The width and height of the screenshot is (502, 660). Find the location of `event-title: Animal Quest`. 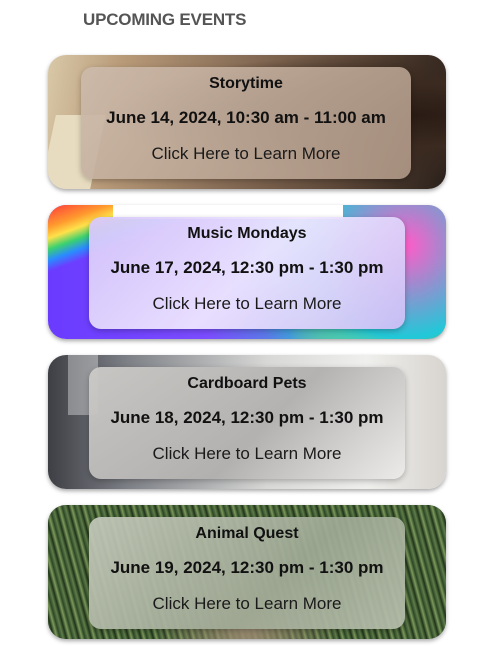

event-title: Animal Quest is located at coordinates (247, 533).